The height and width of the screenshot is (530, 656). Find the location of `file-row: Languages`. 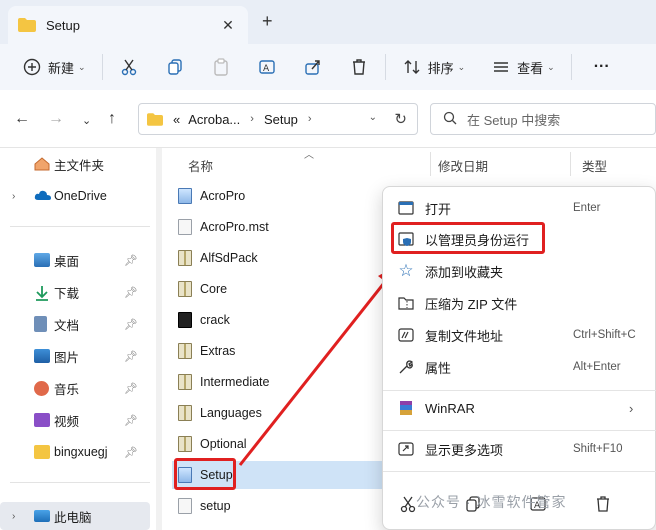

file-row: Languages is located at coordinates (277, 413).